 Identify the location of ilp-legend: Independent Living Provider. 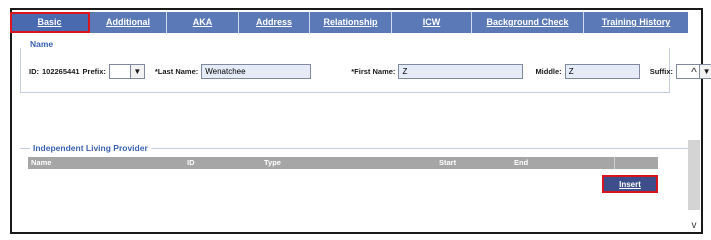
(90, 148).